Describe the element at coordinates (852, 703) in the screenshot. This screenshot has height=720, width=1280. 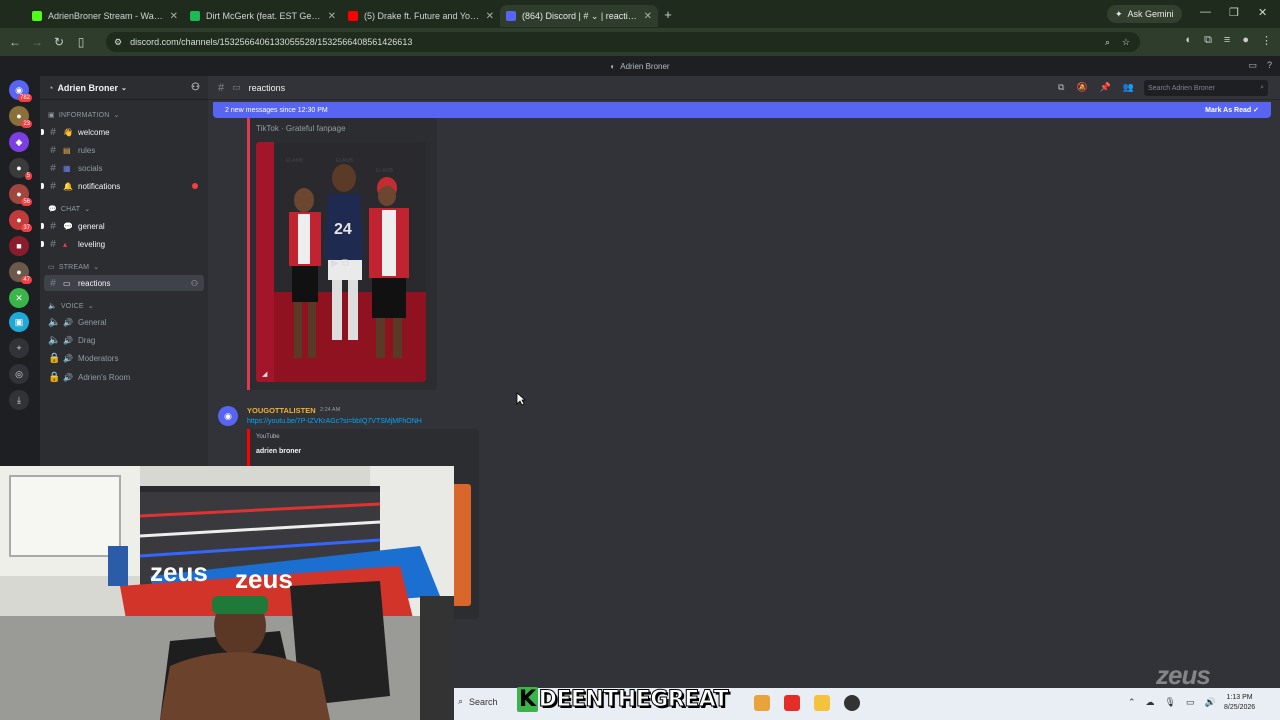
I see `obs-app-icon` at that location.